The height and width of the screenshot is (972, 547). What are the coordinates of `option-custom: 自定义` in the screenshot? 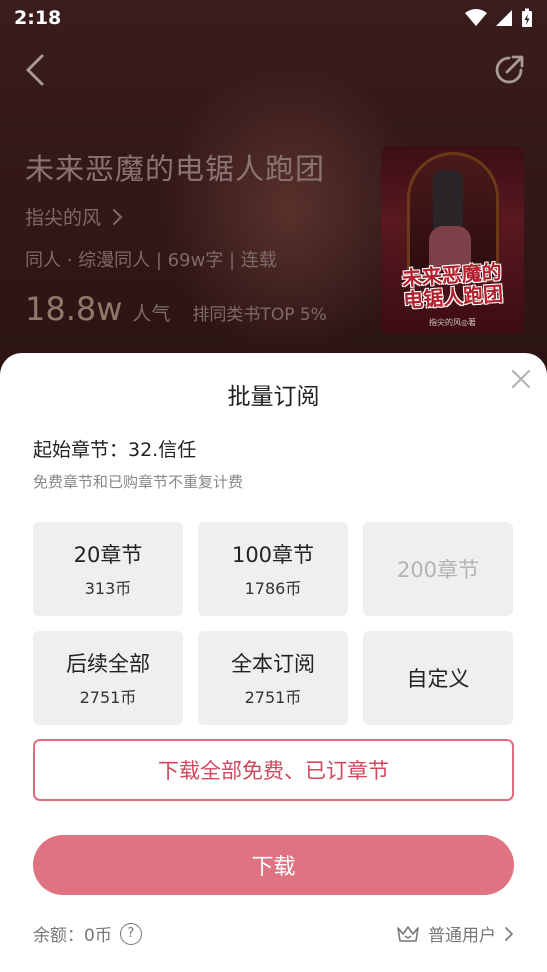 It's located at (438, 678).